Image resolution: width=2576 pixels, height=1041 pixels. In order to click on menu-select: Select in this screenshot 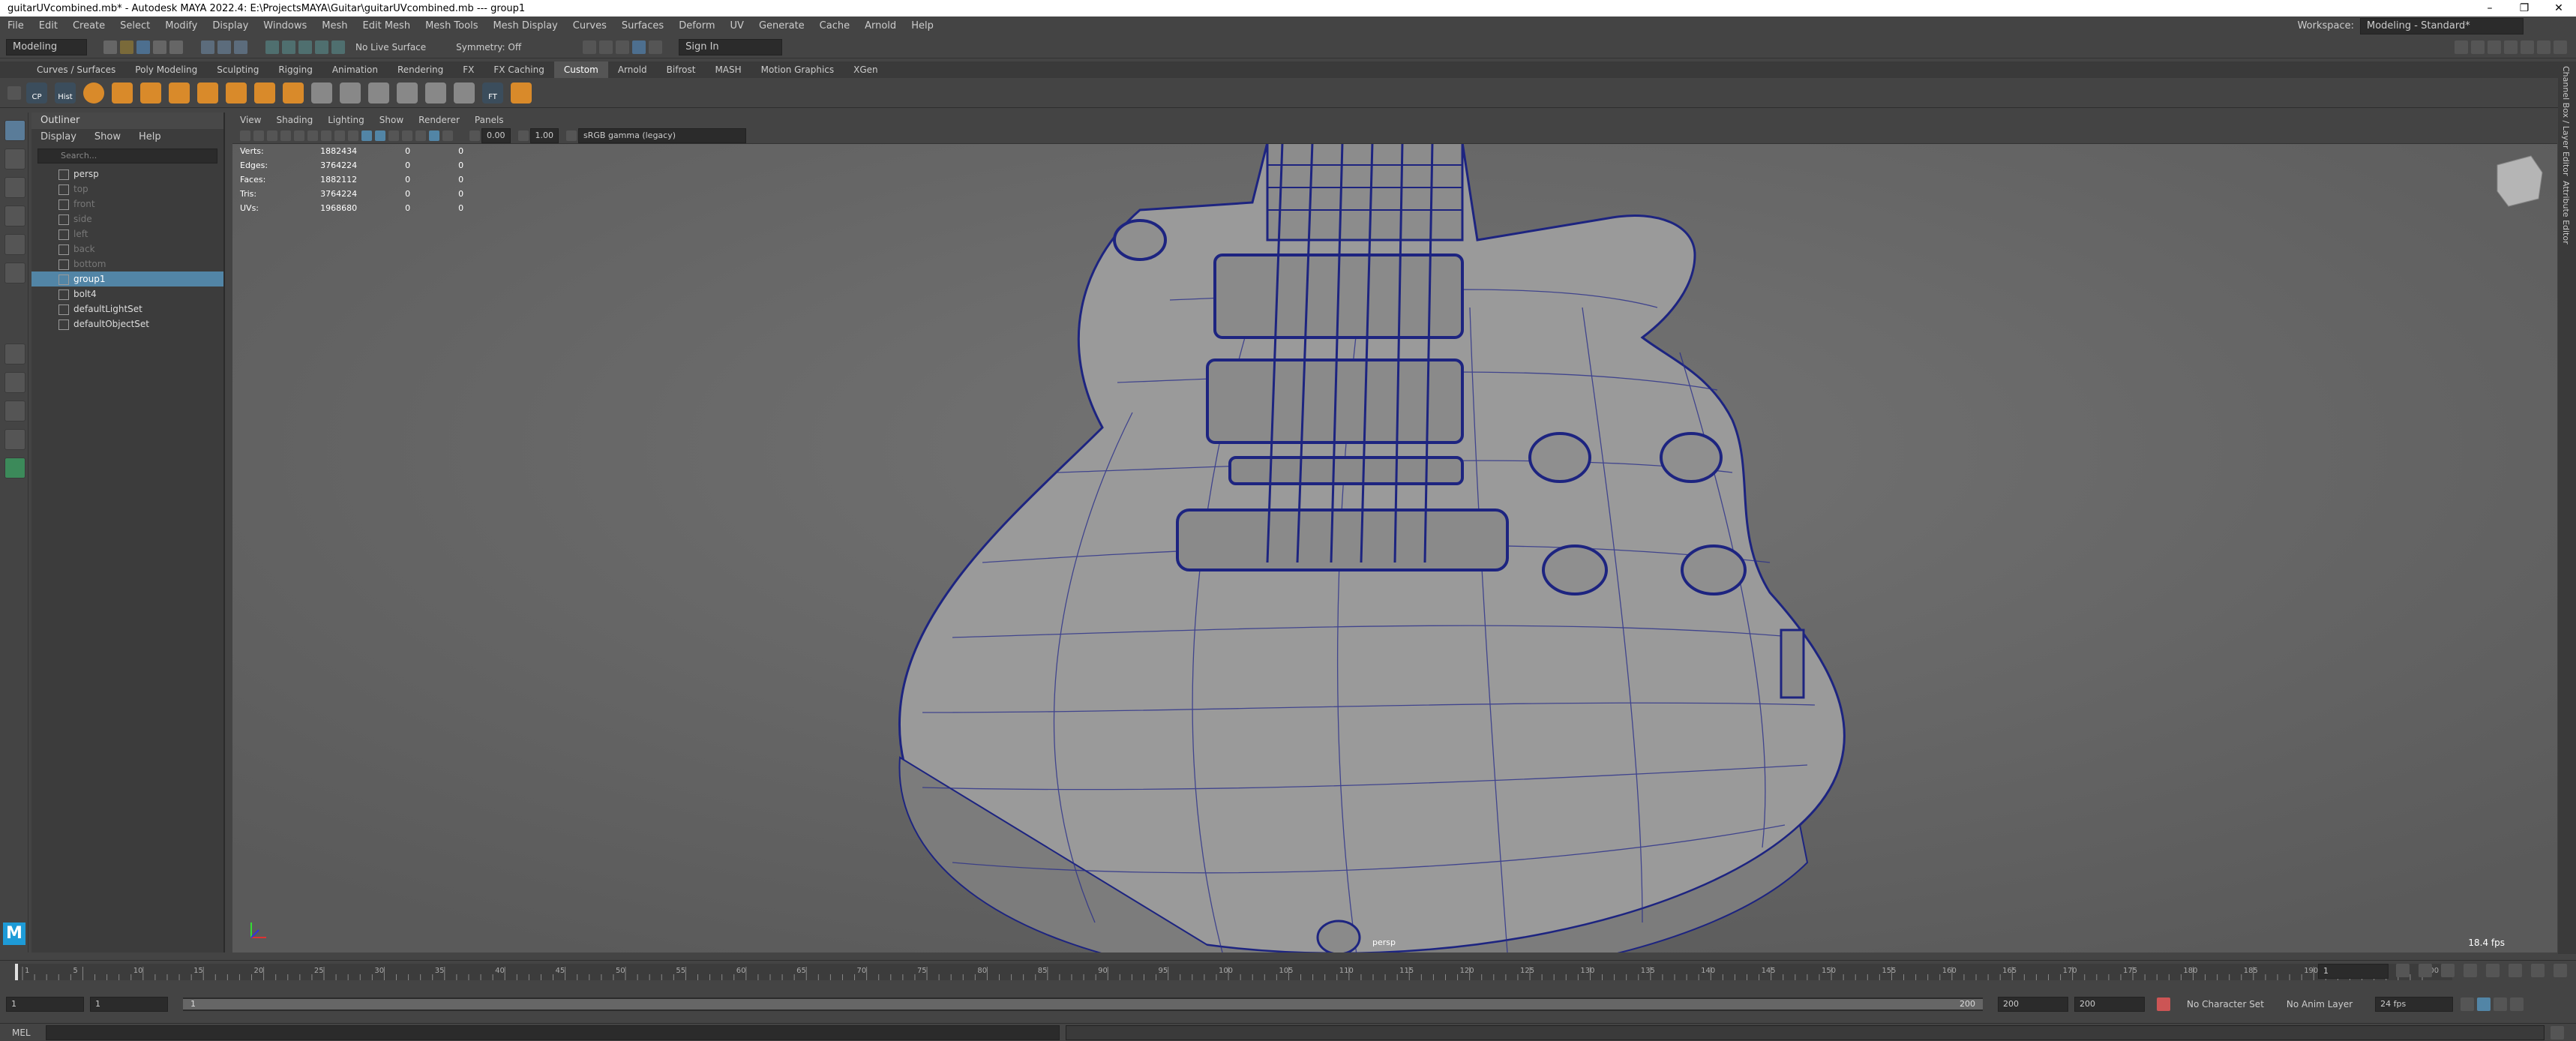, I will do `click(134, 26)`.